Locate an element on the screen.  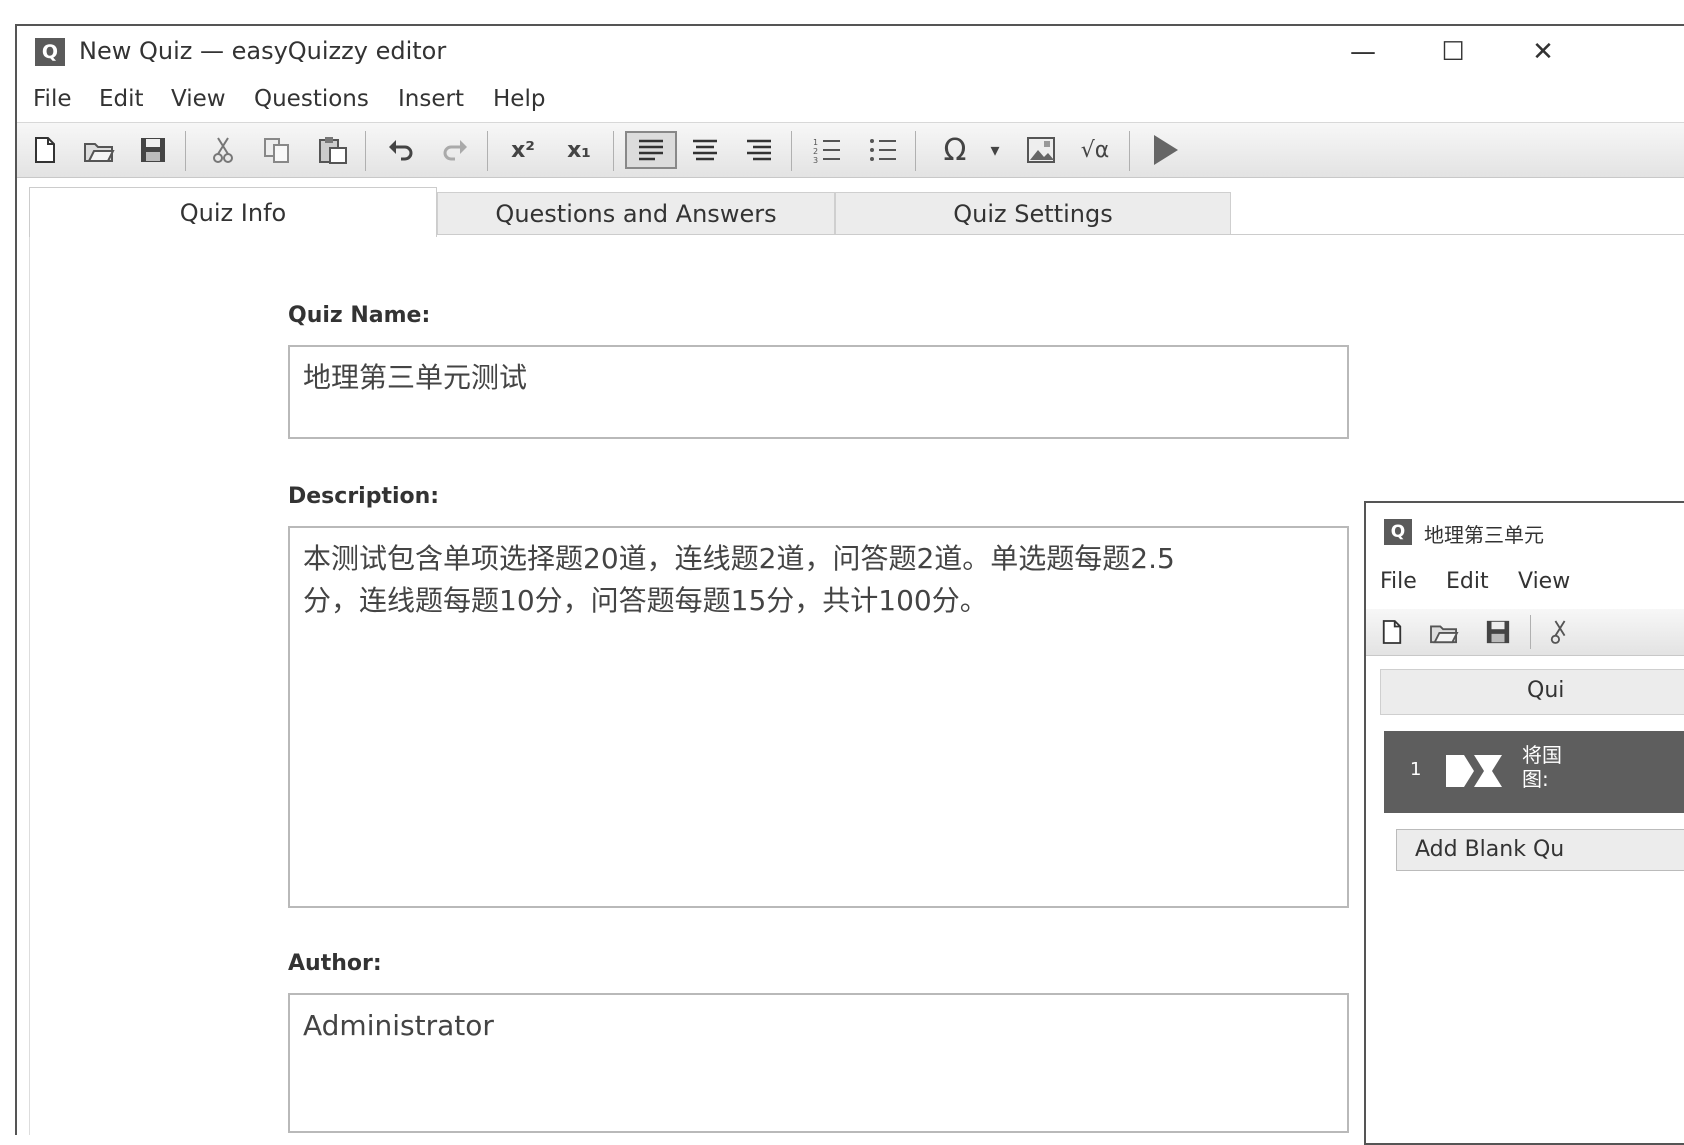
minimize-button: — is located at coordinates (1363, 52).